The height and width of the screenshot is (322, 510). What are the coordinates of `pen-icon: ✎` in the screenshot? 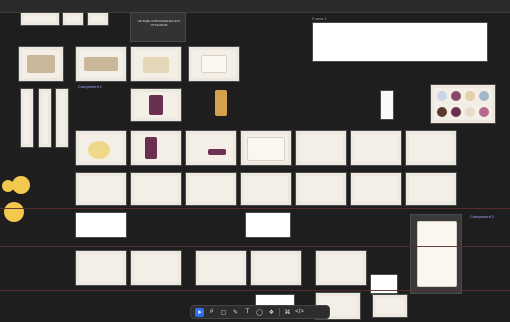 It's located at (235, 312).